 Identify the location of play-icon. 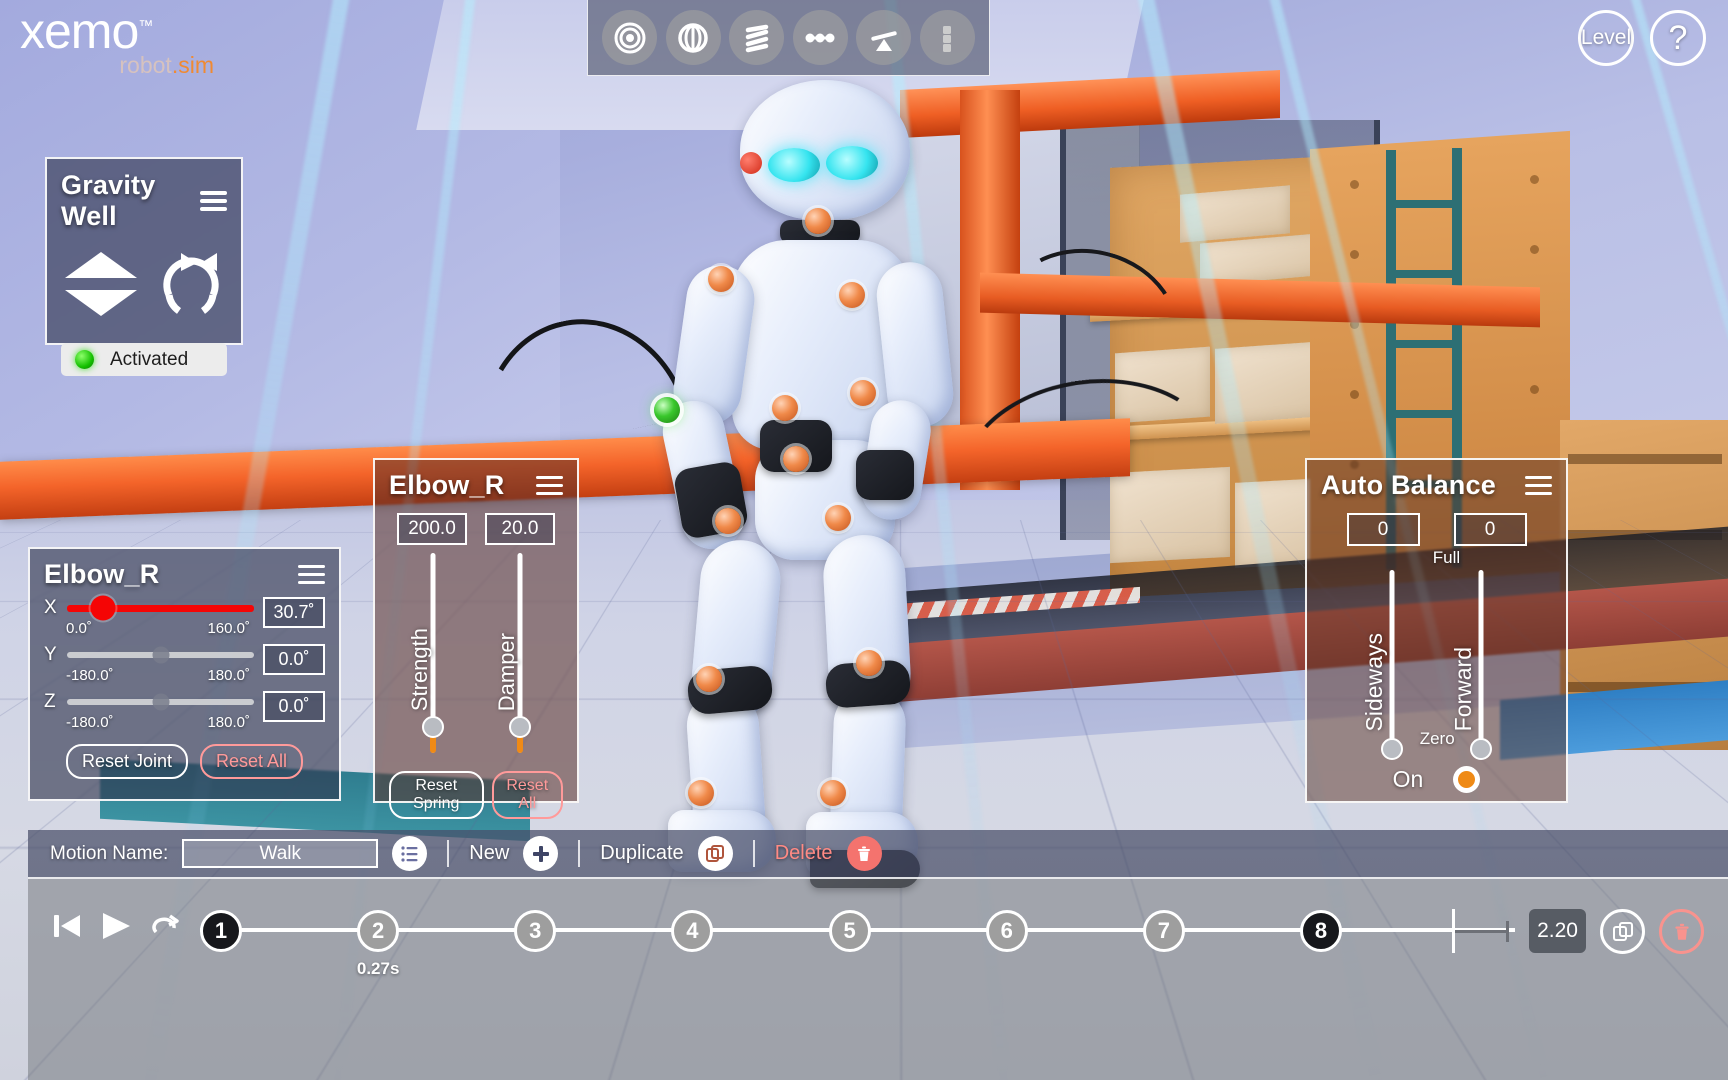
(116, 928).